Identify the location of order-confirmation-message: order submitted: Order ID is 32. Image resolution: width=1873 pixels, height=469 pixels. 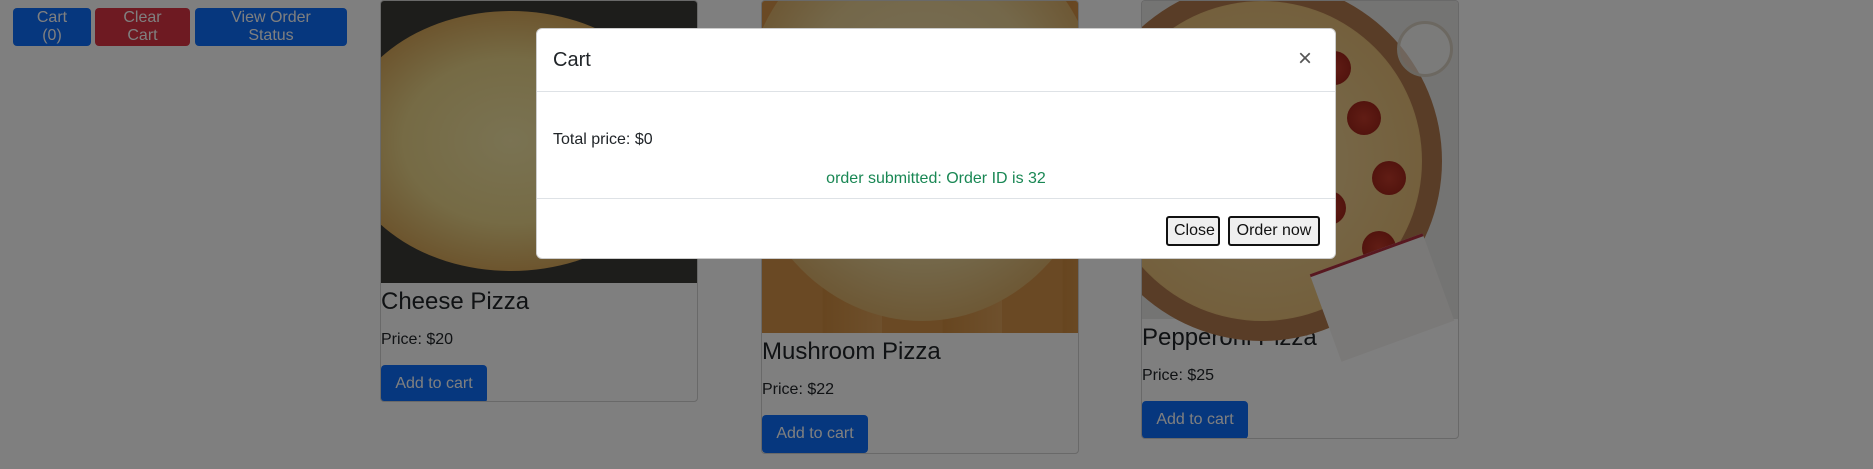
(936, 178).